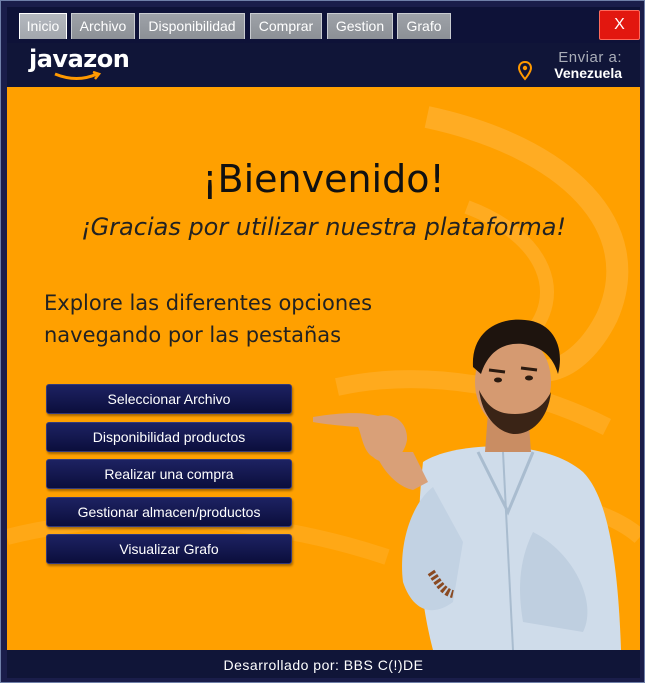 This screenshot has height=683, width=645. I want to click on footer-credit: Desarrollado por: BBS C(!)DE, so click(323, 665).